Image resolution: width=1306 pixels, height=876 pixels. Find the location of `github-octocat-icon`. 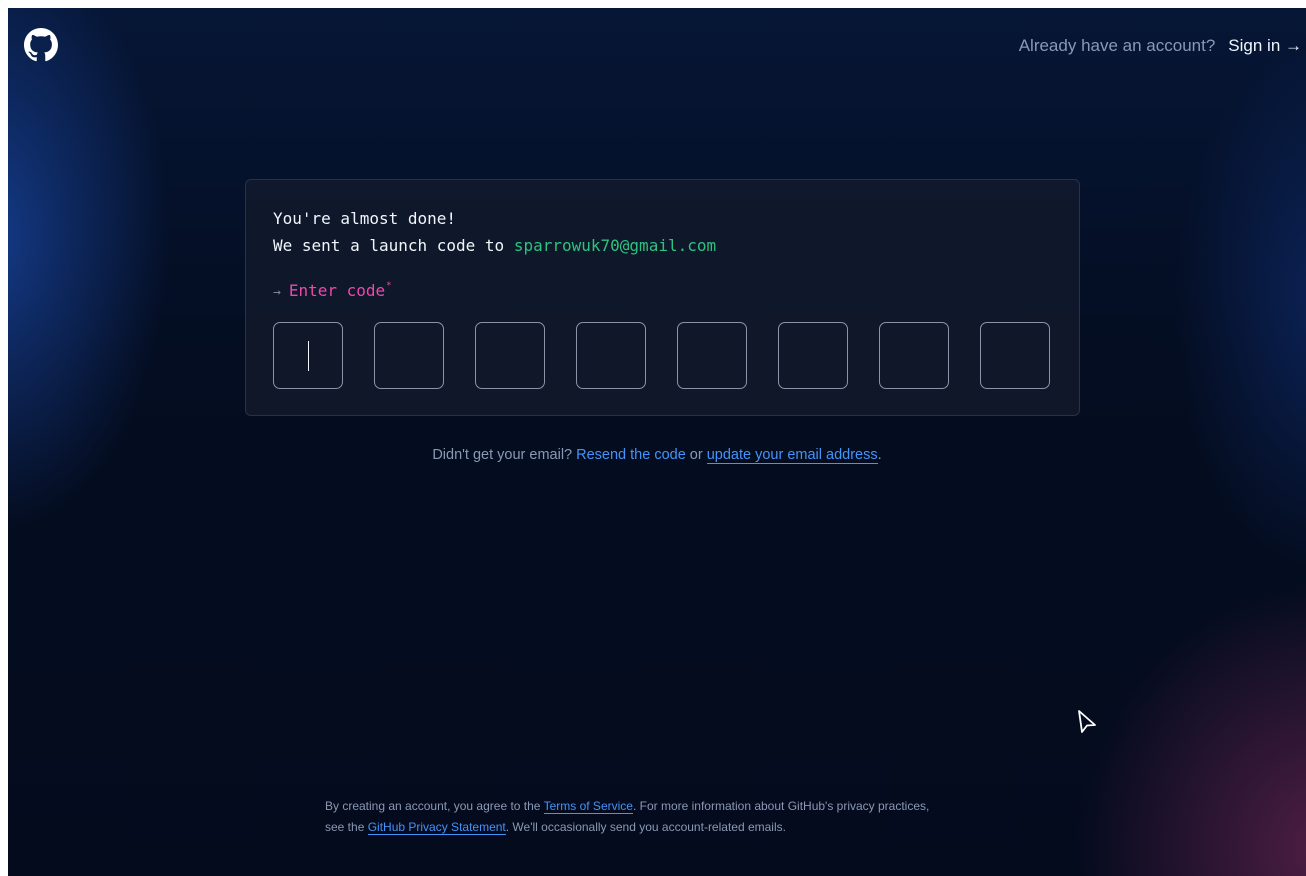

github-octocat-icon is located at coordinates (41, 45).